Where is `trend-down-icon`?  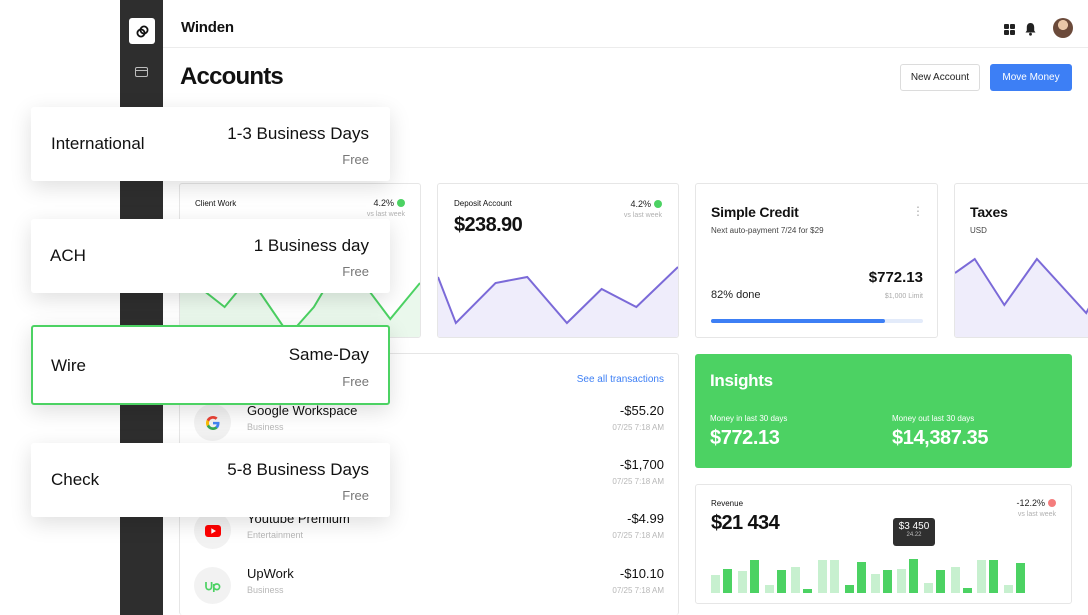 trend-down-icon is located at coordinates (1052, 503).